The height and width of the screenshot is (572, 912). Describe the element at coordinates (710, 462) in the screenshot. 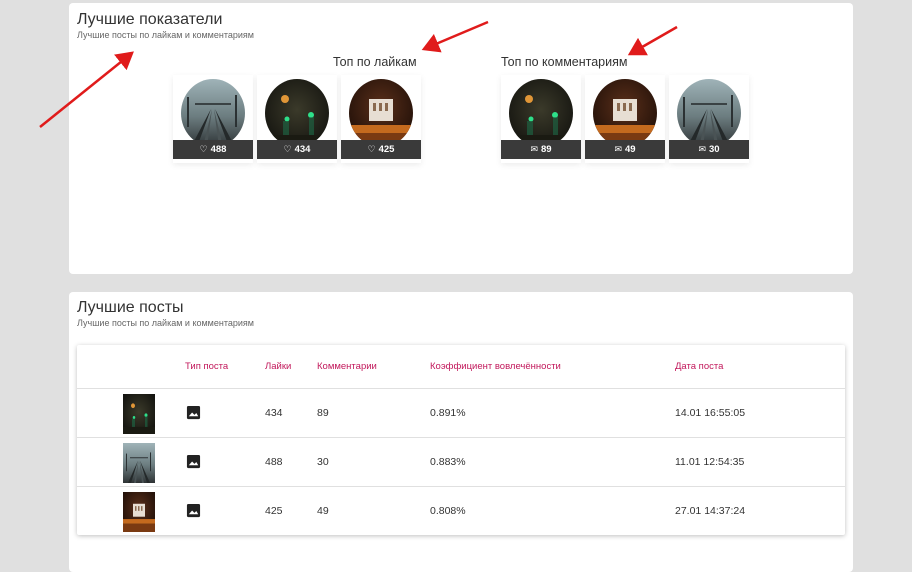

I see `date-cell: 11.01 12:54:35` at that location.